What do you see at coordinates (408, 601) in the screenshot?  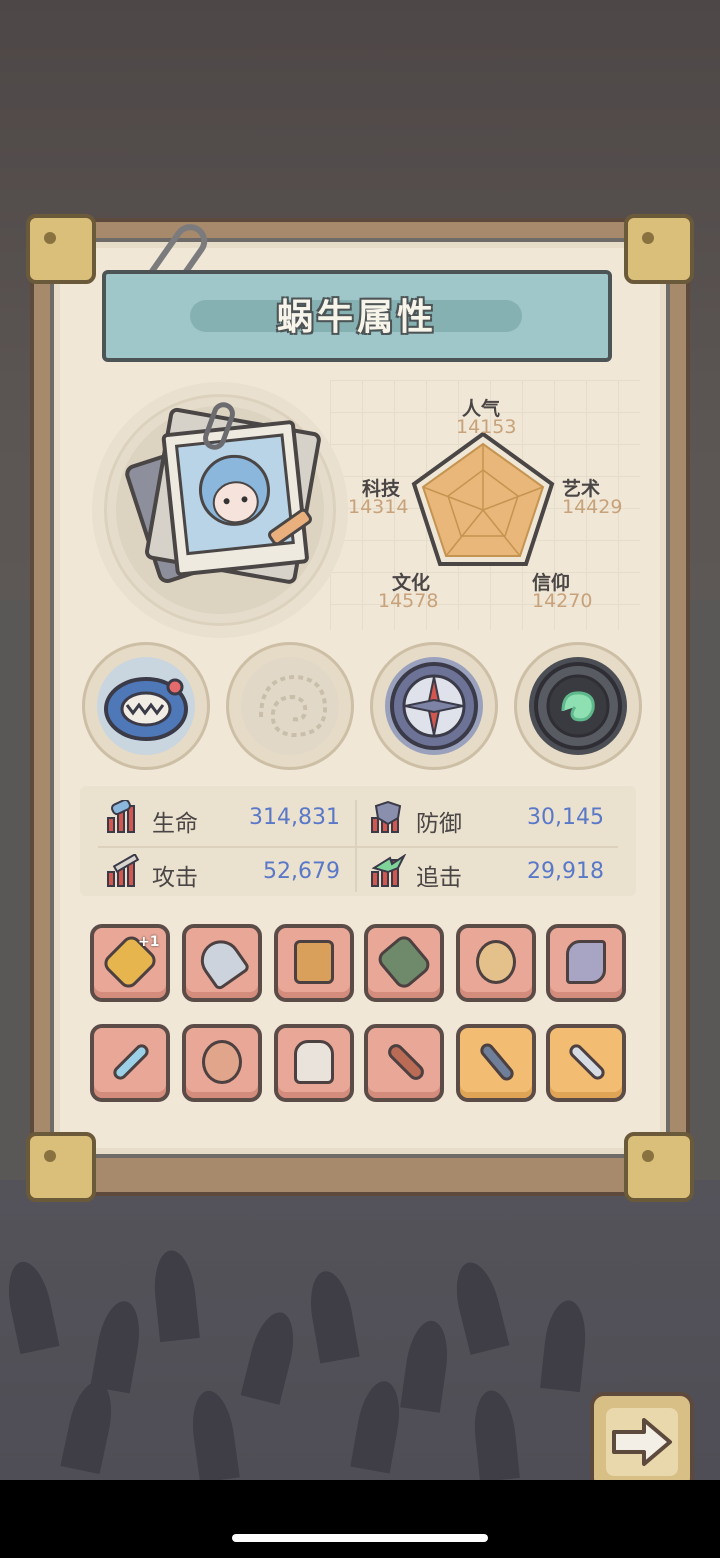 I see `radar-value-culture: 14578` at bounding box center [408, 601].